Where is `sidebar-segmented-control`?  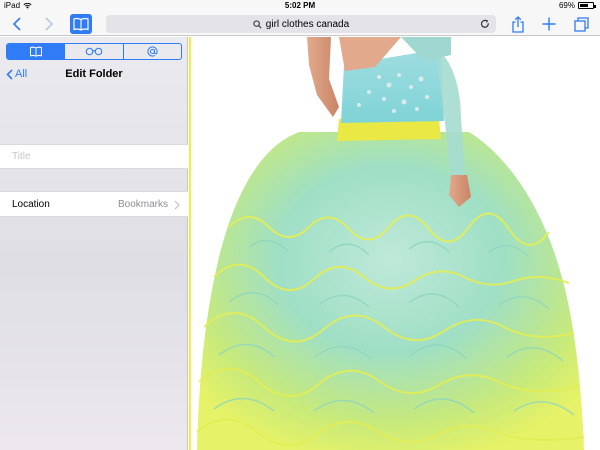
sidebar-segmented-control is located at coordinates (94, 51).